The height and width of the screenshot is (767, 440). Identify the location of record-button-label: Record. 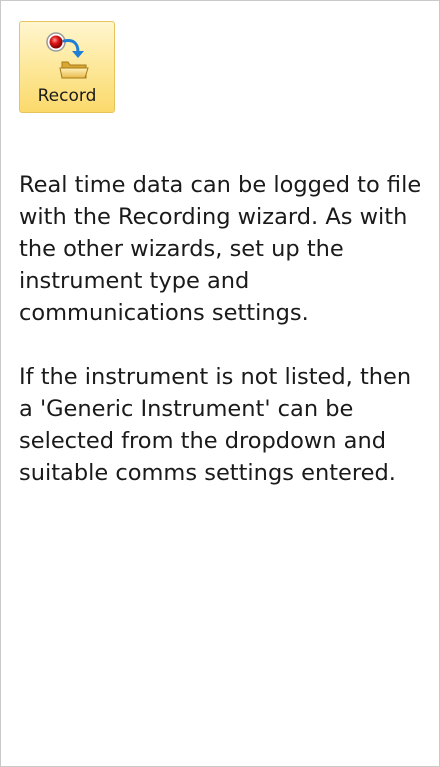
(67, 96).